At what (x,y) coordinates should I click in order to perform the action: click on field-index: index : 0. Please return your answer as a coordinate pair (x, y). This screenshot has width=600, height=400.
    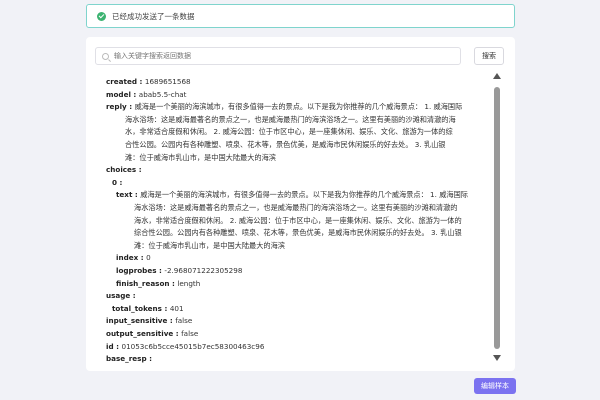
    Looking at the image, I should click on (133, 258).